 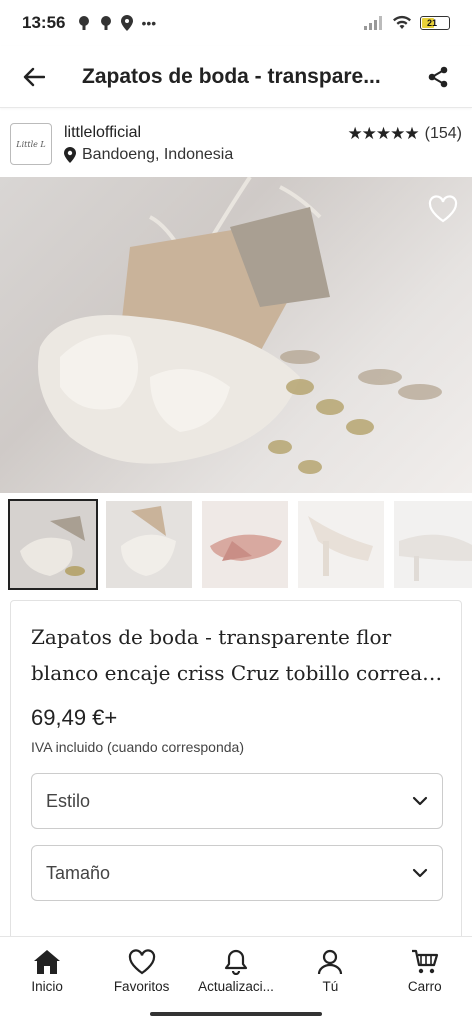 What do you see at coordinates (141, 986) in the screenshot?
I see `nav-favorites-label: Favoritos` at bounding box center [141, 986].